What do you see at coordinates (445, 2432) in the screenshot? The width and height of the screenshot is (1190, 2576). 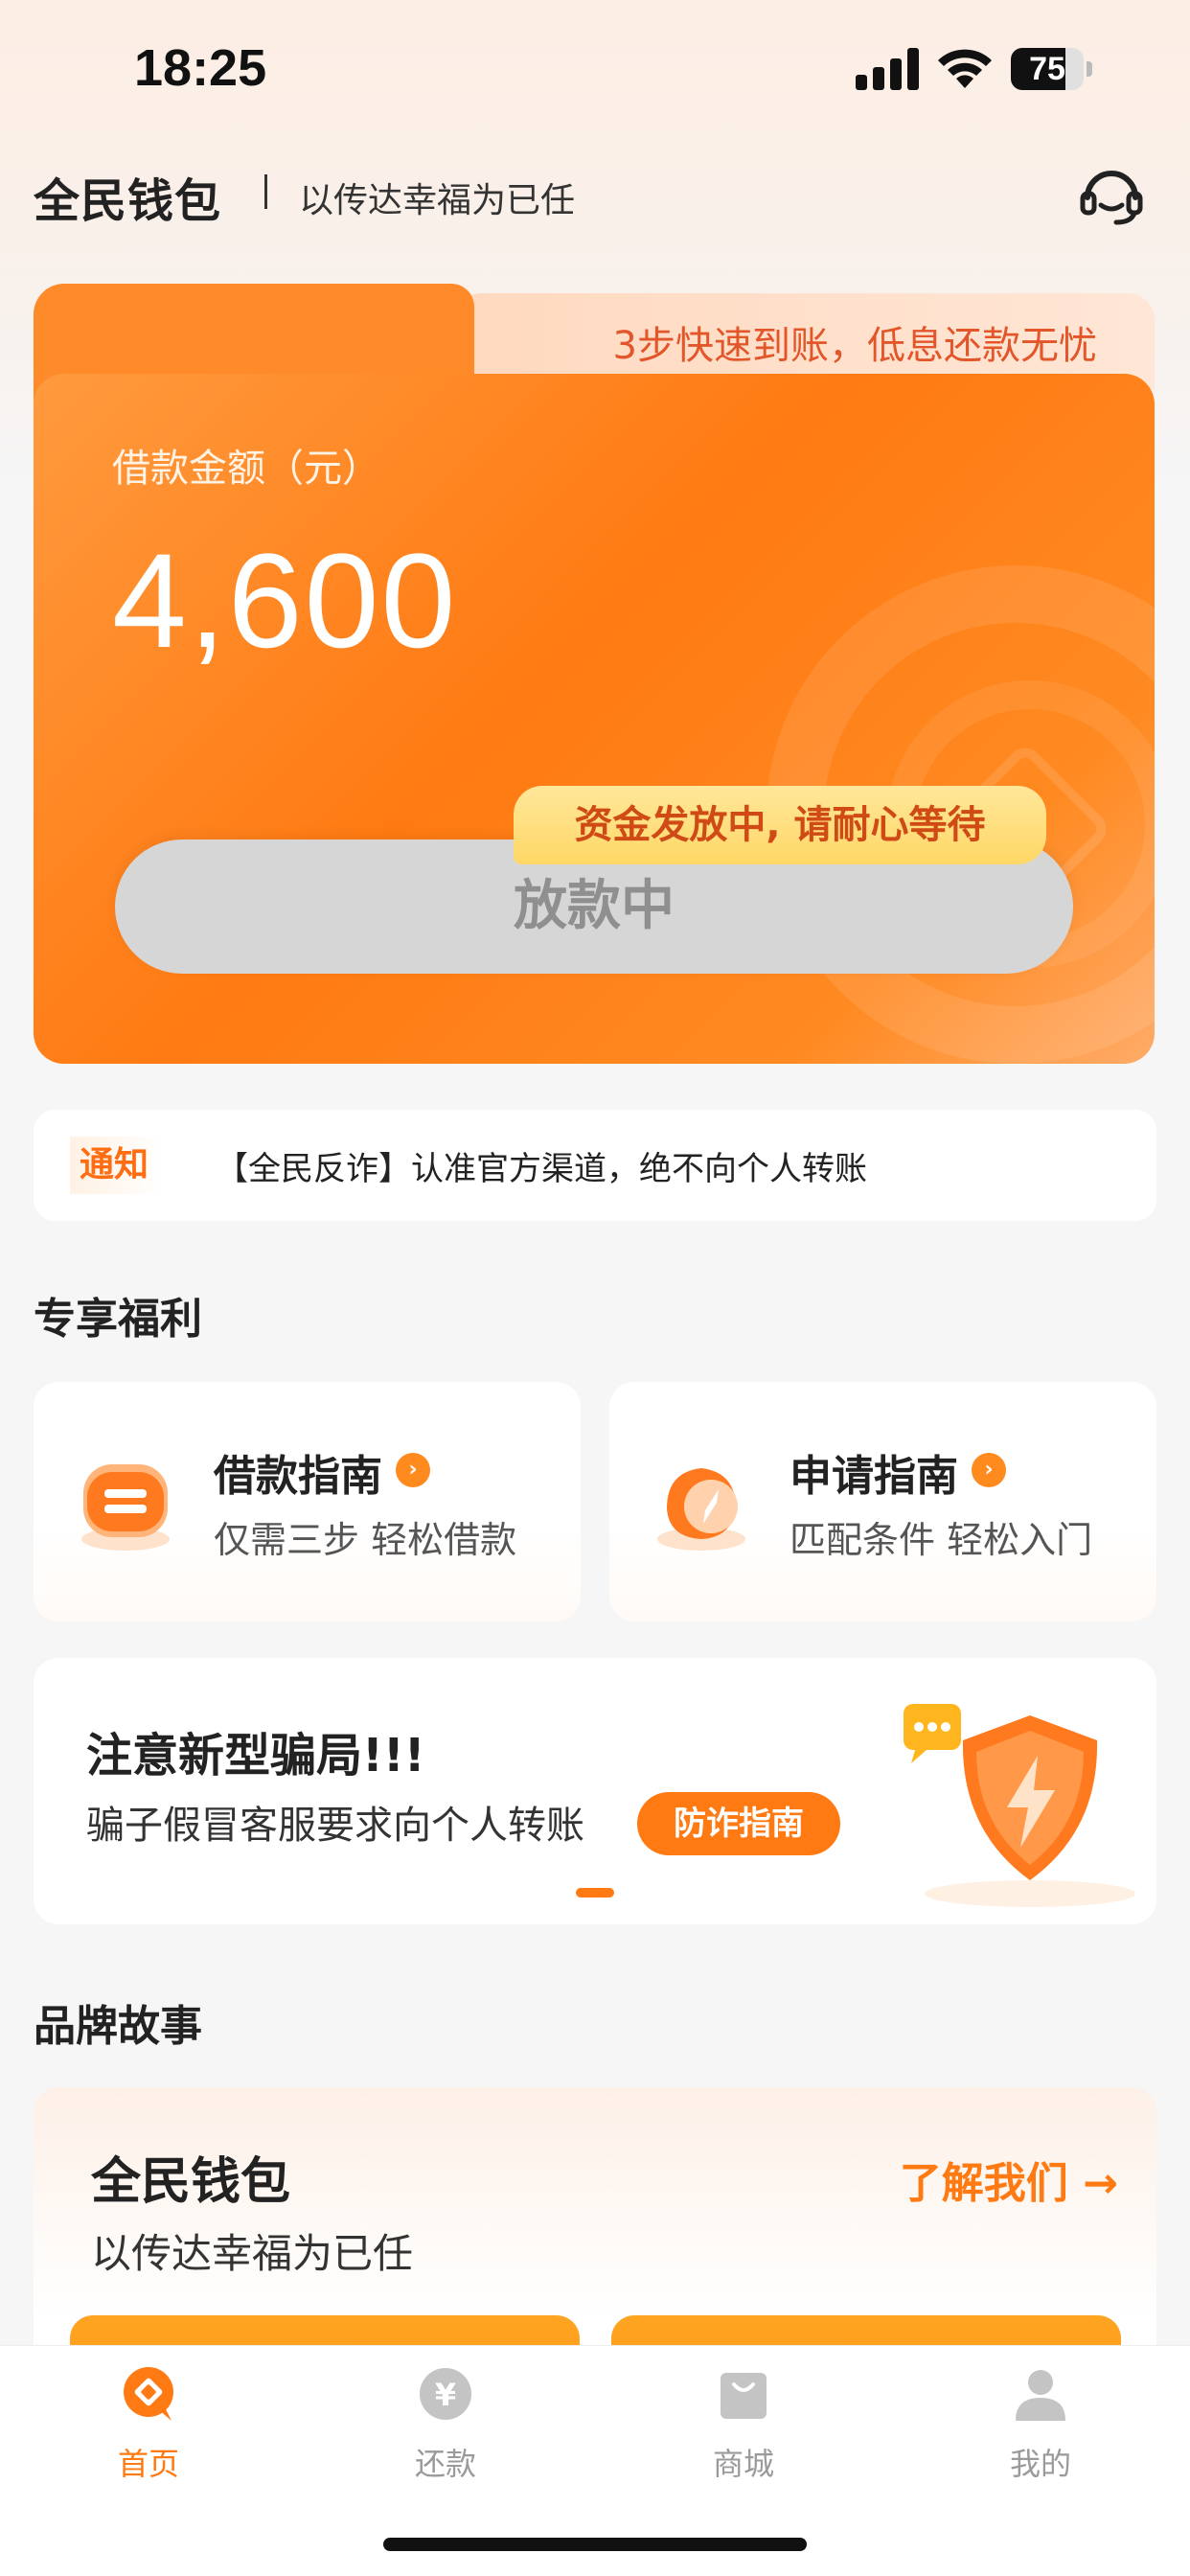 I see `tab-repay: ¥ 还款` at bounding box center [445, 2432].